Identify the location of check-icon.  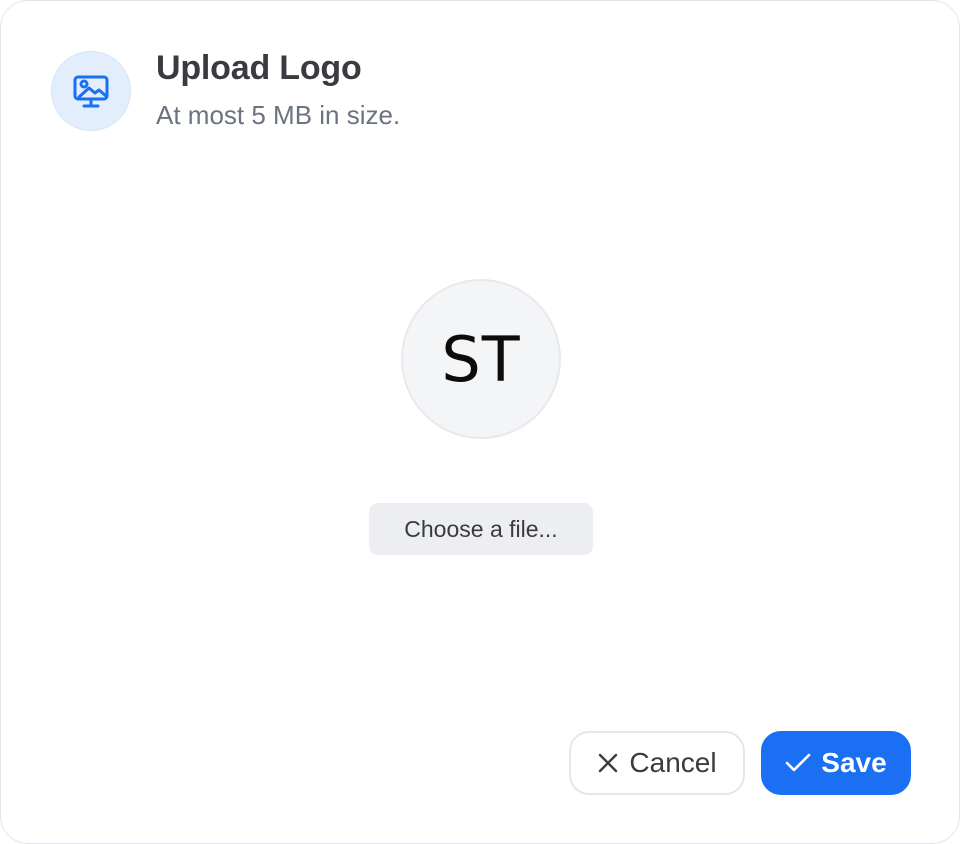
(798, 763).